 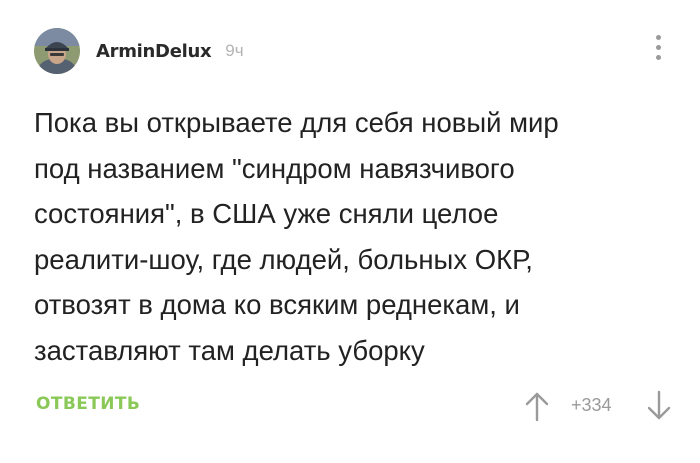 What do you see at coordinates (591, 405) in the screenshot?
I see `rating-score: +334` at bounding box center [591, 405].